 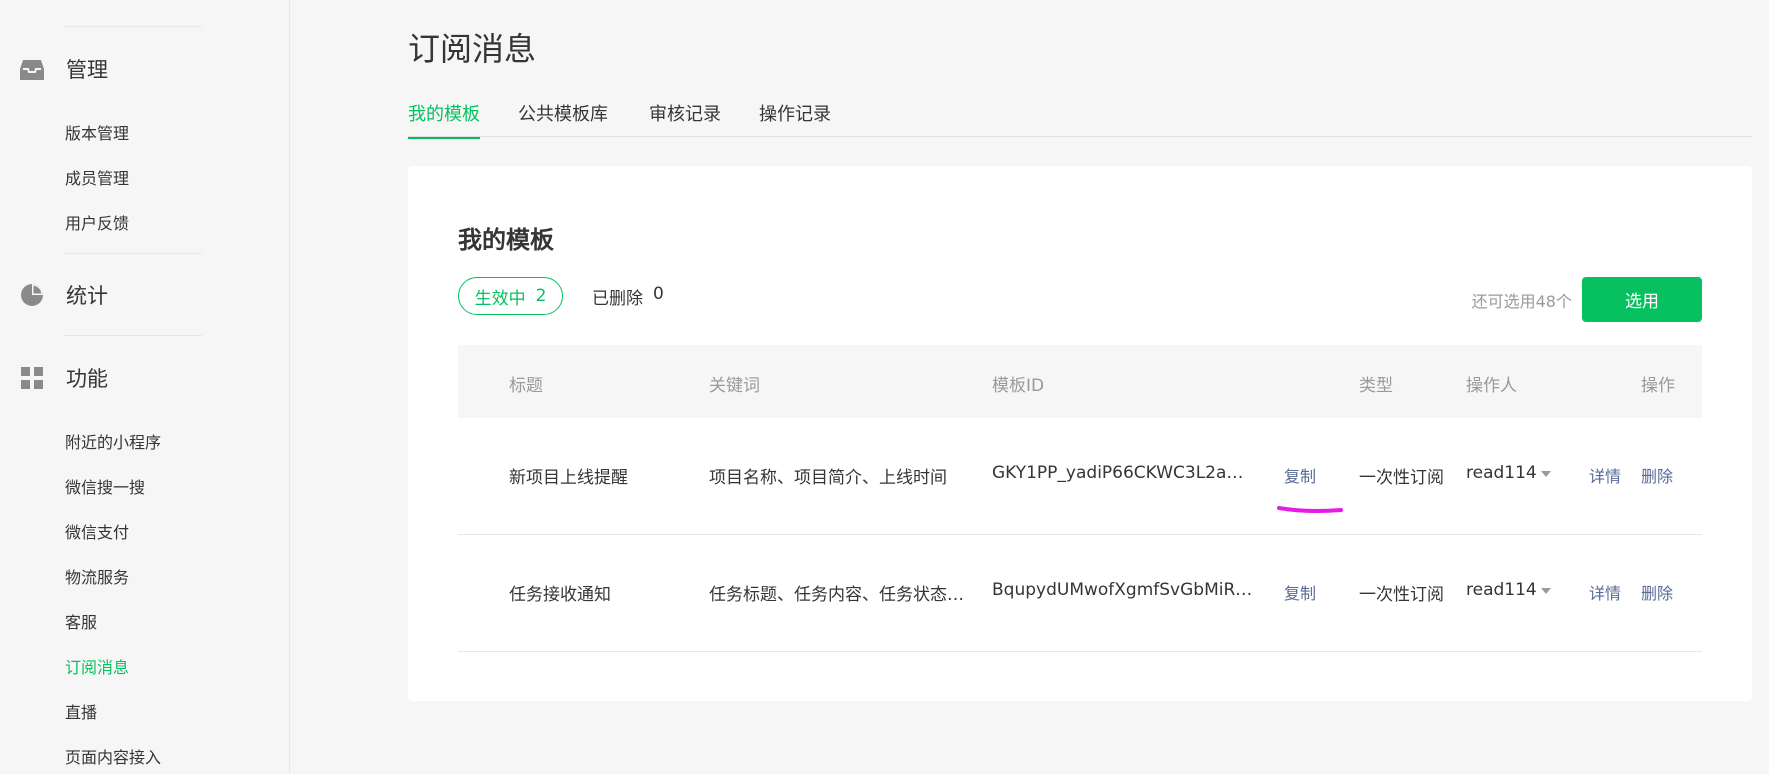 What do you see at coordinates (563, 118) in the screenshot?
I see `tab-public-library: 公共模板库` at bounding box center [563, 118].